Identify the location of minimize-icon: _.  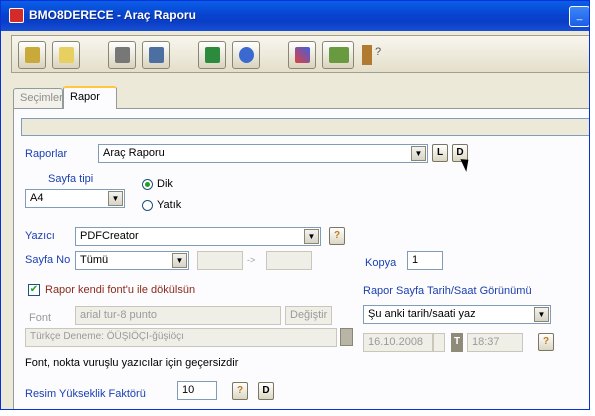
(579, 16).